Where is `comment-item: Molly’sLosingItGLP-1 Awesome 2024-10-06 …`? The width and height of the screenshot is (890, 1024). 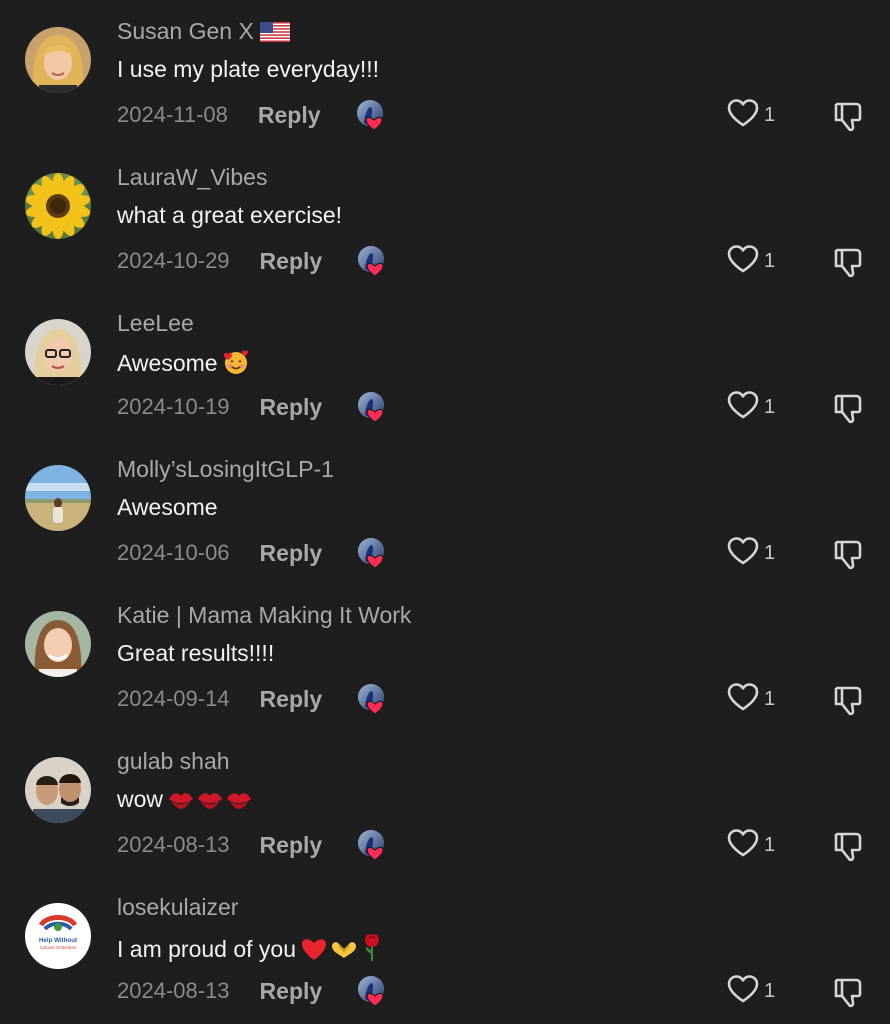 comment-item: Molly’sLosingItGLP-1 Awesome 2024-10-06 … is located at coordinates (445, 513).